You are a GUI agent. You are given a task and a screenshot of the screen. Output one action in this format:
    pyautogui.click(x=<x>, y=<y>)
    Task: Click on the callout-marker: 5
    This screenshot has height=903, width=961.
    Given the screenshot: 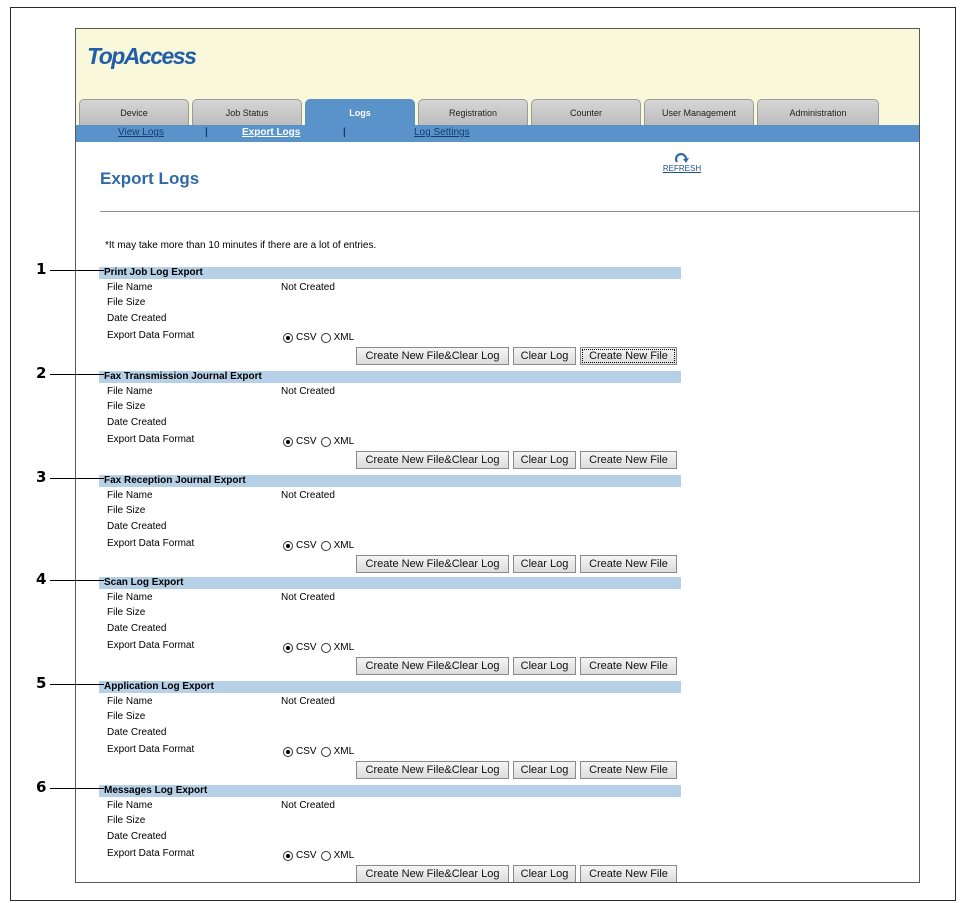 What is the action you would take?
    pyautogui.click(x=55, y=683)
    